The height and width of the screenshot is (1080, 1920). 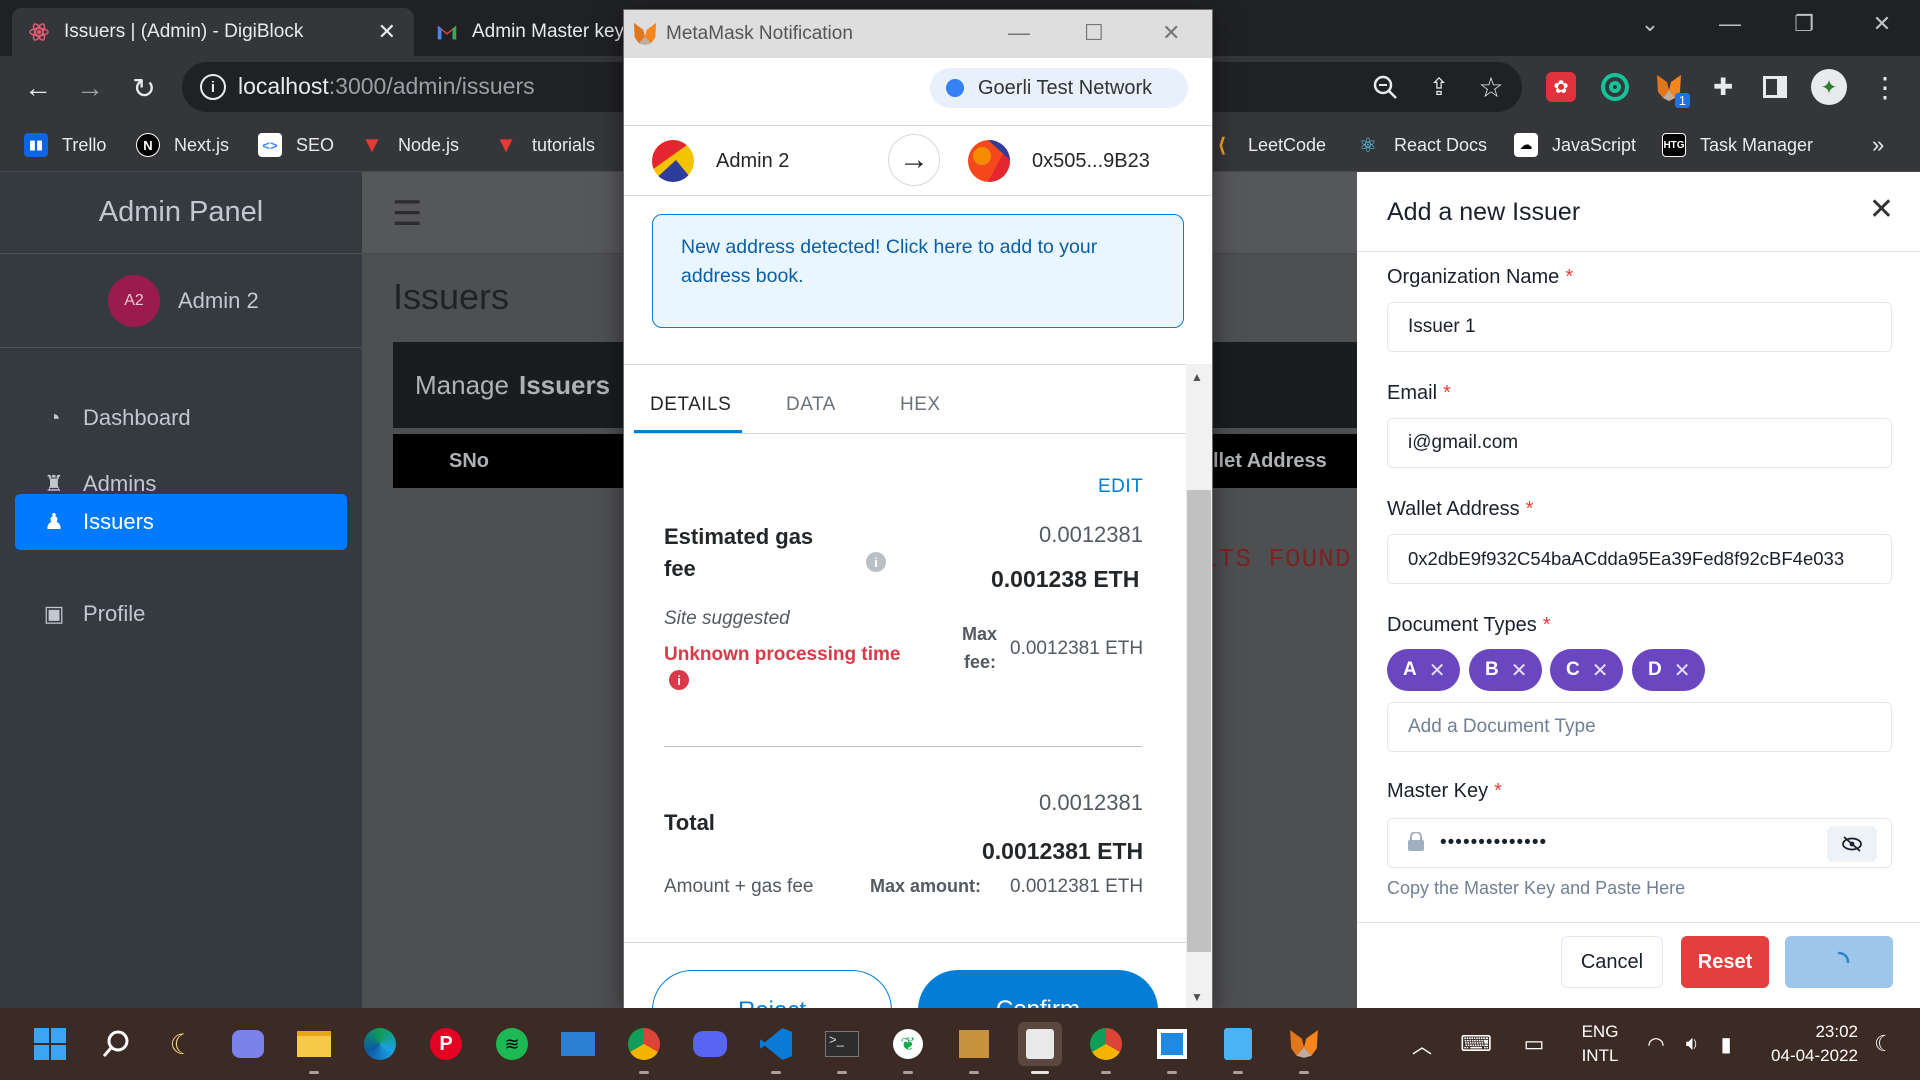 What do you see at coordinates (644, 1048) in the screenshot?
I see `chrome-icon` at bounding box center [644, 1048].